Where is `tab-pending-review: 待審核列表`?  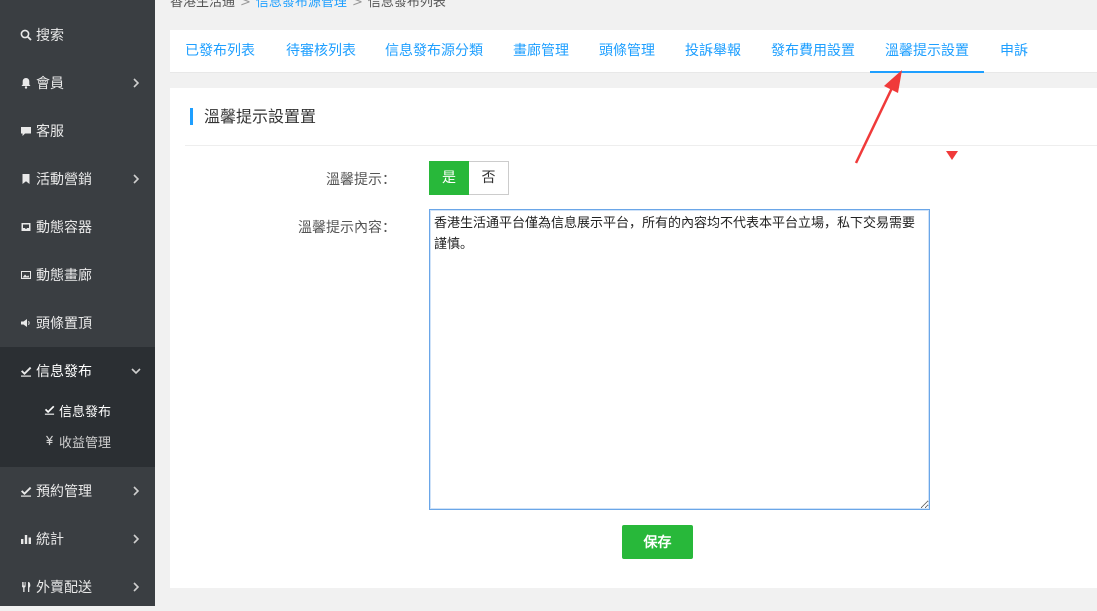
tab-pending-review: 待審核列表 is located at coordinates (321, 51).